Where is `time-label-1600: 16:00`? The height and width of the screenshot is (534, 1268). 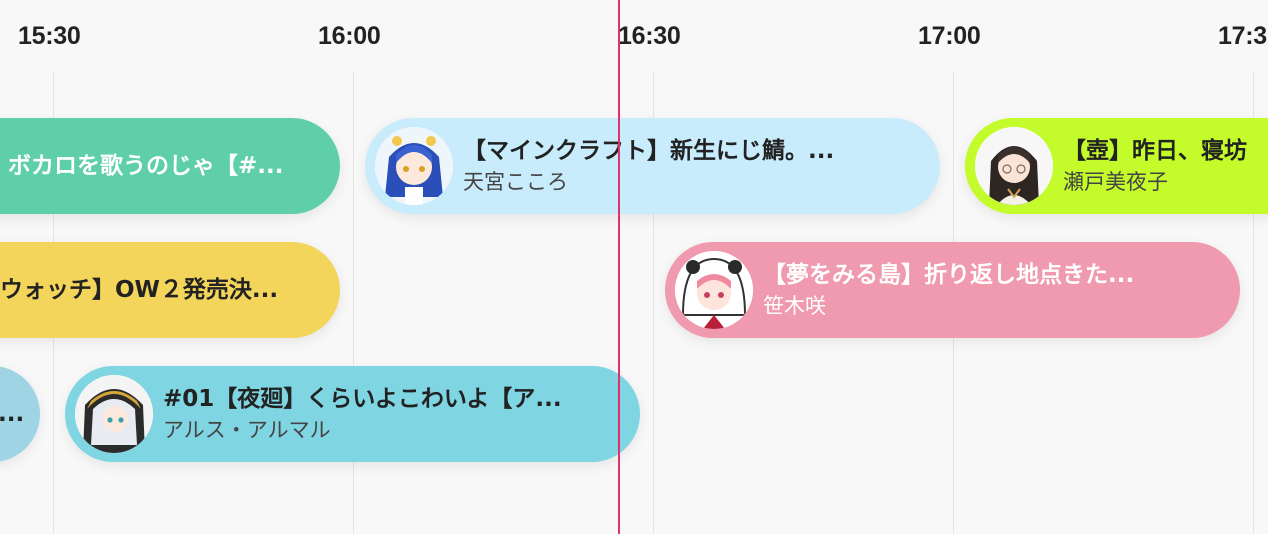 time-label-1600: 16:00 is located at coordinates (349, 36).